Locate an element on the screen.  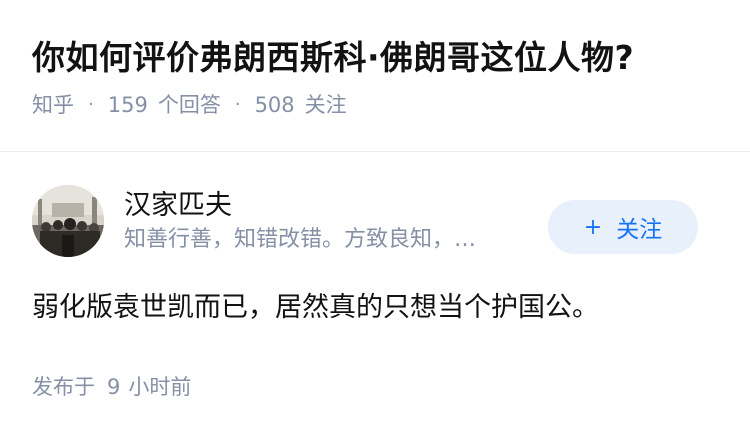
avatar is located at coordinates (68, 221).